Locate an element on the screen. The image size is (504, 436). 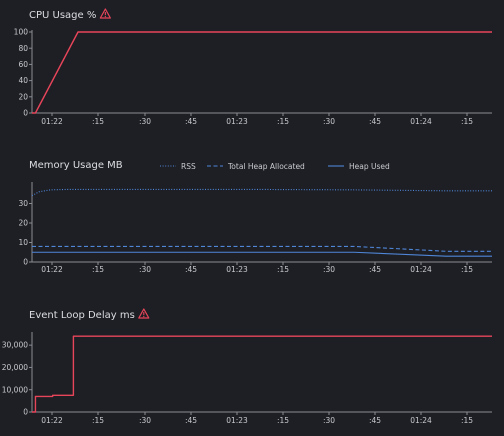
y-tick-label: 10 is located at coordinates (23, 242).